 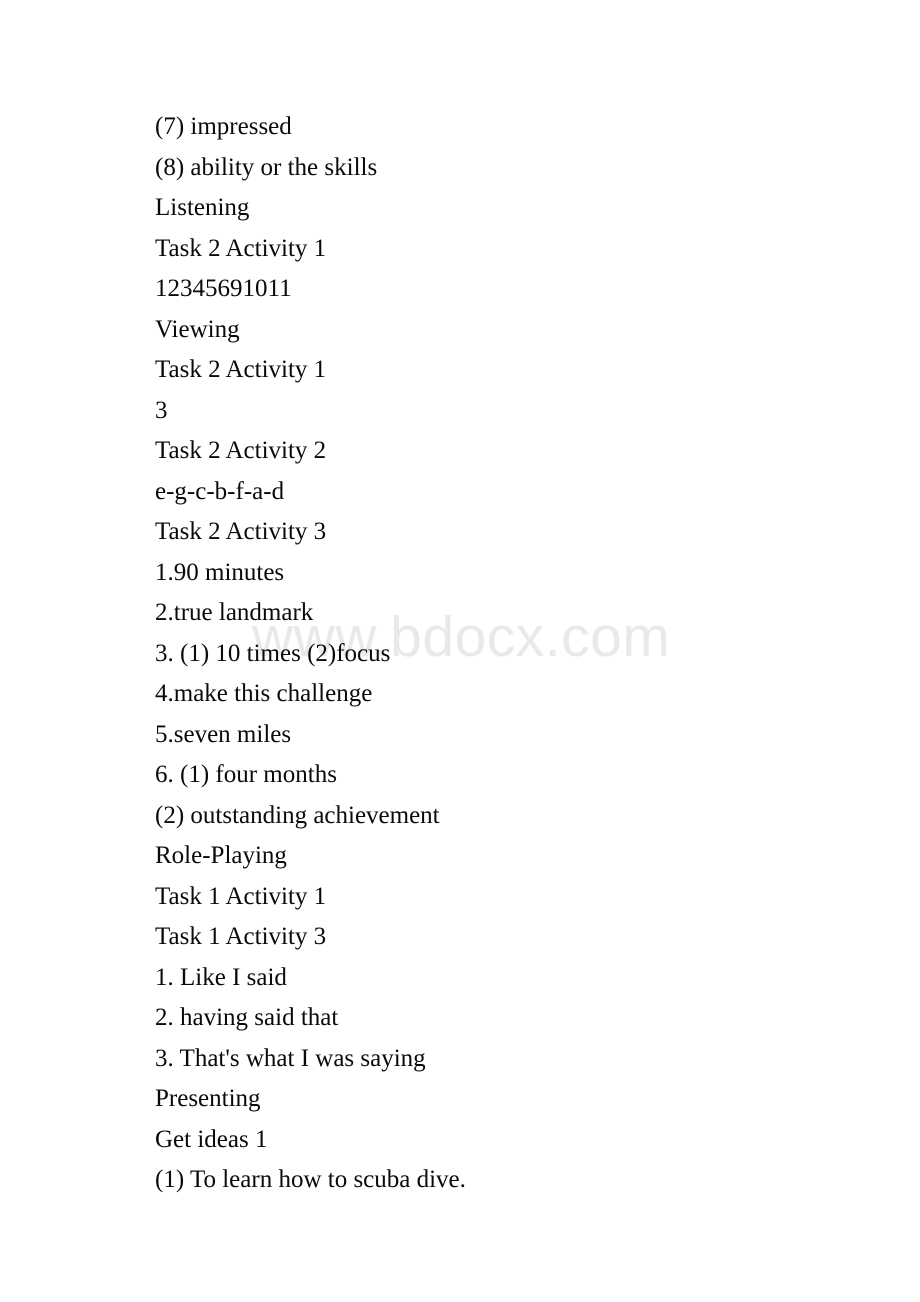 What do you see at coordinates (241, 936) in the screenshot?
I see `text-line: Task 1 Activity 3` at bounding box center [241, 936].